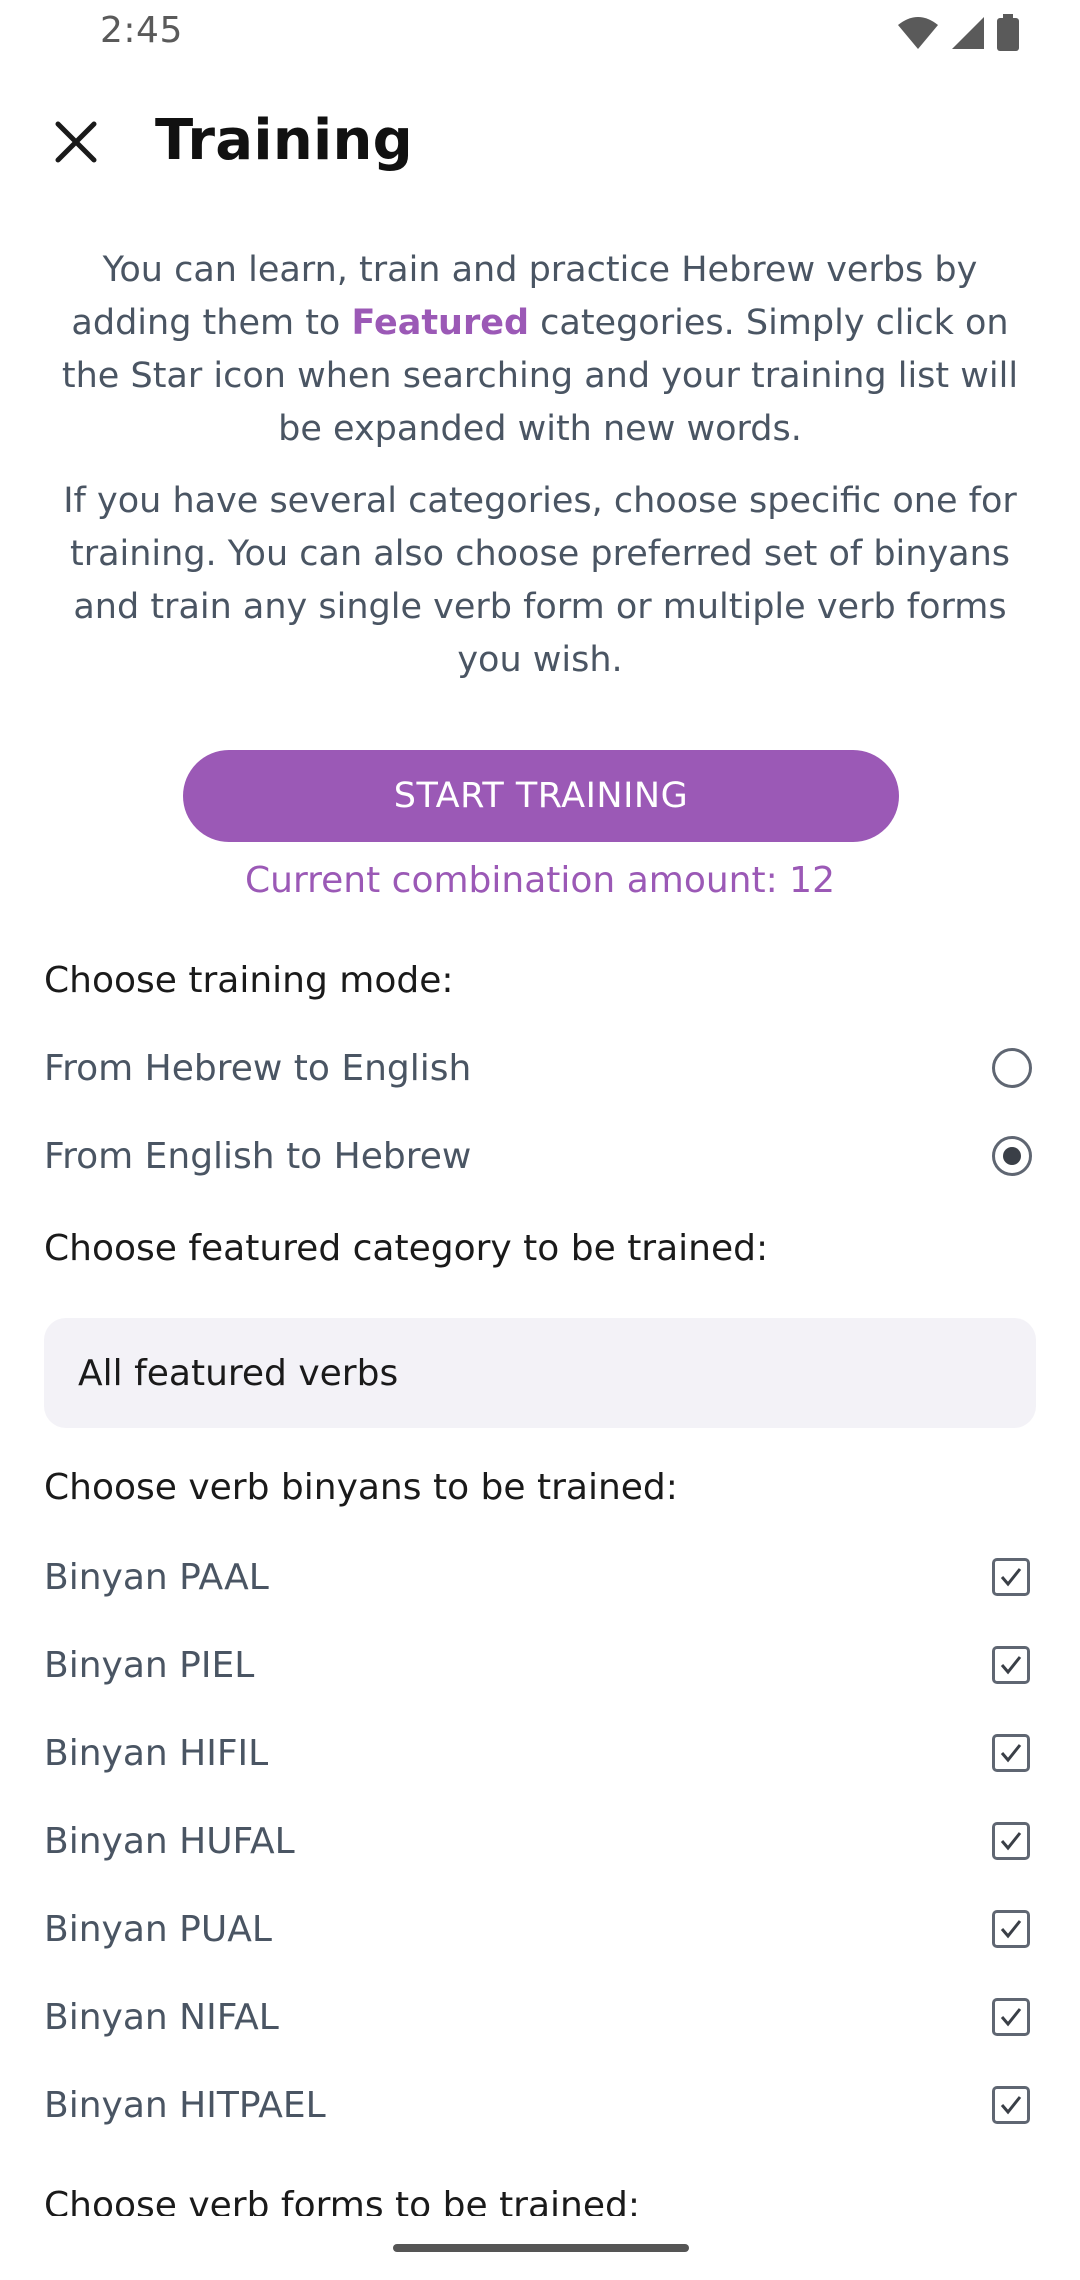  What do you see at coordinates (185, 2105) in the screenshot?
I see `binyan-label: Binyan HITPAEL` at bounding box center [185, 2105].